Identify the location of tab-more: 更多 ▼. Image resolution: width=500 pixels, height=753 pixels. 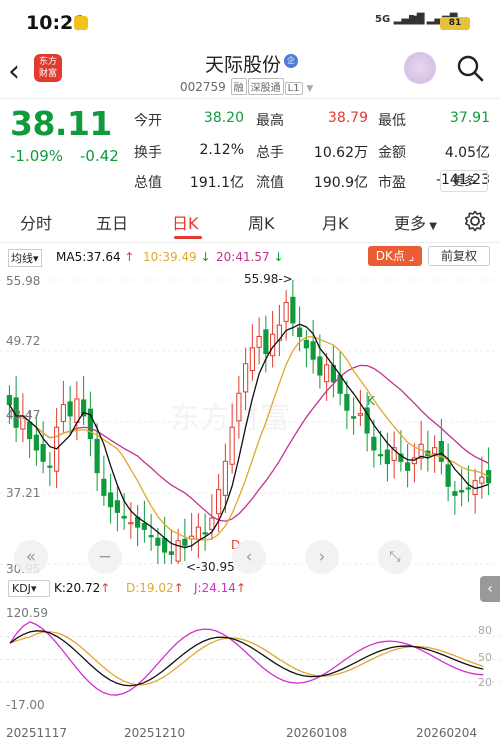
(415, 222).